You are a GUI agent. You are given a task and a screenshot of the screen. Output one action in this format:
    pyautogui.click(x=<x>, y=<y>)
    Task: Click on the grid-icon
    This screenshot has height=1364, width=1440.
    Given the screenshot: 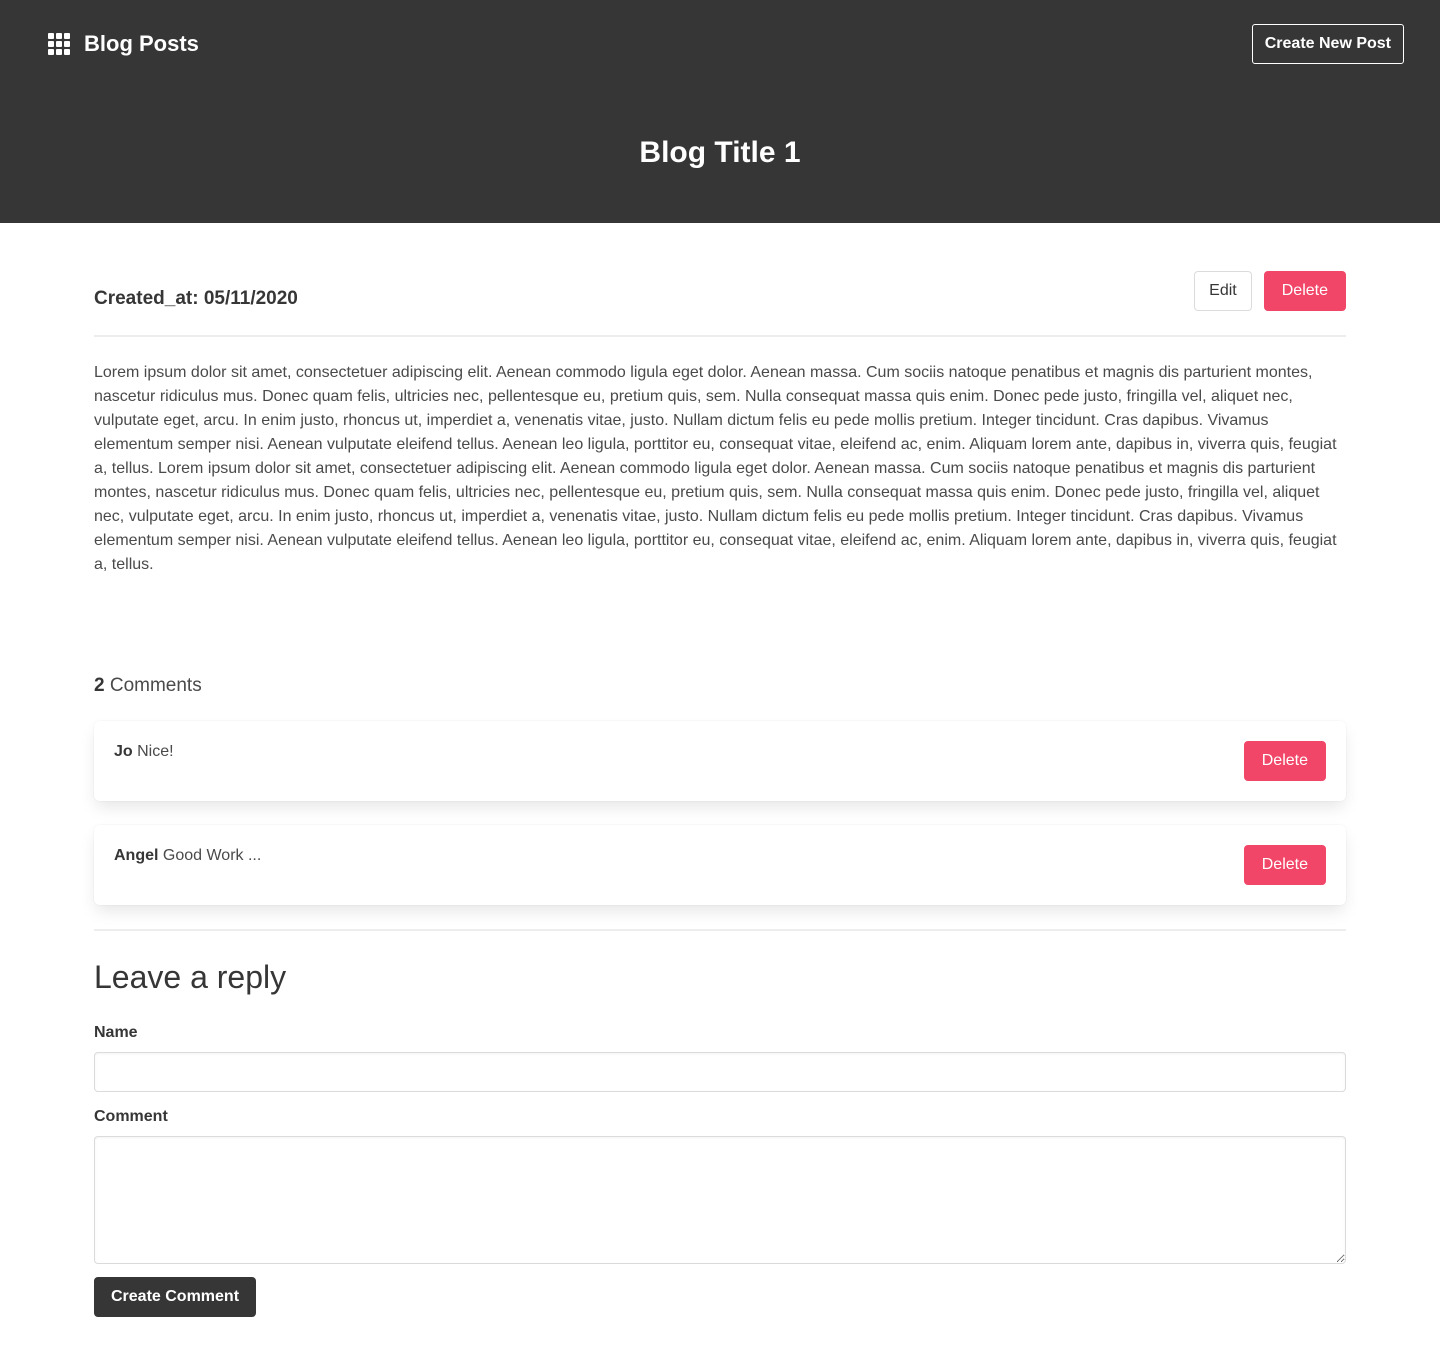 What is the action you would take?
    pyautogui.click(x=60, y=44)
    